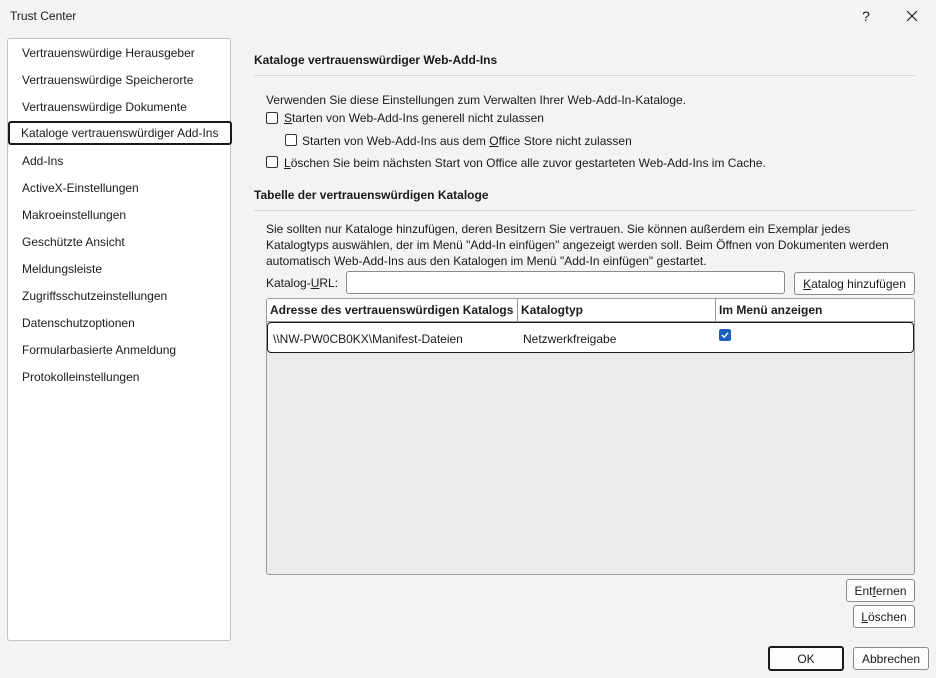 The width and height of the screenshot is (936, 678). What do you see at coordinates (880, 590) in the screenshot?
I see `remove-button: Ent f ernen` at bounding box center [880, 590].